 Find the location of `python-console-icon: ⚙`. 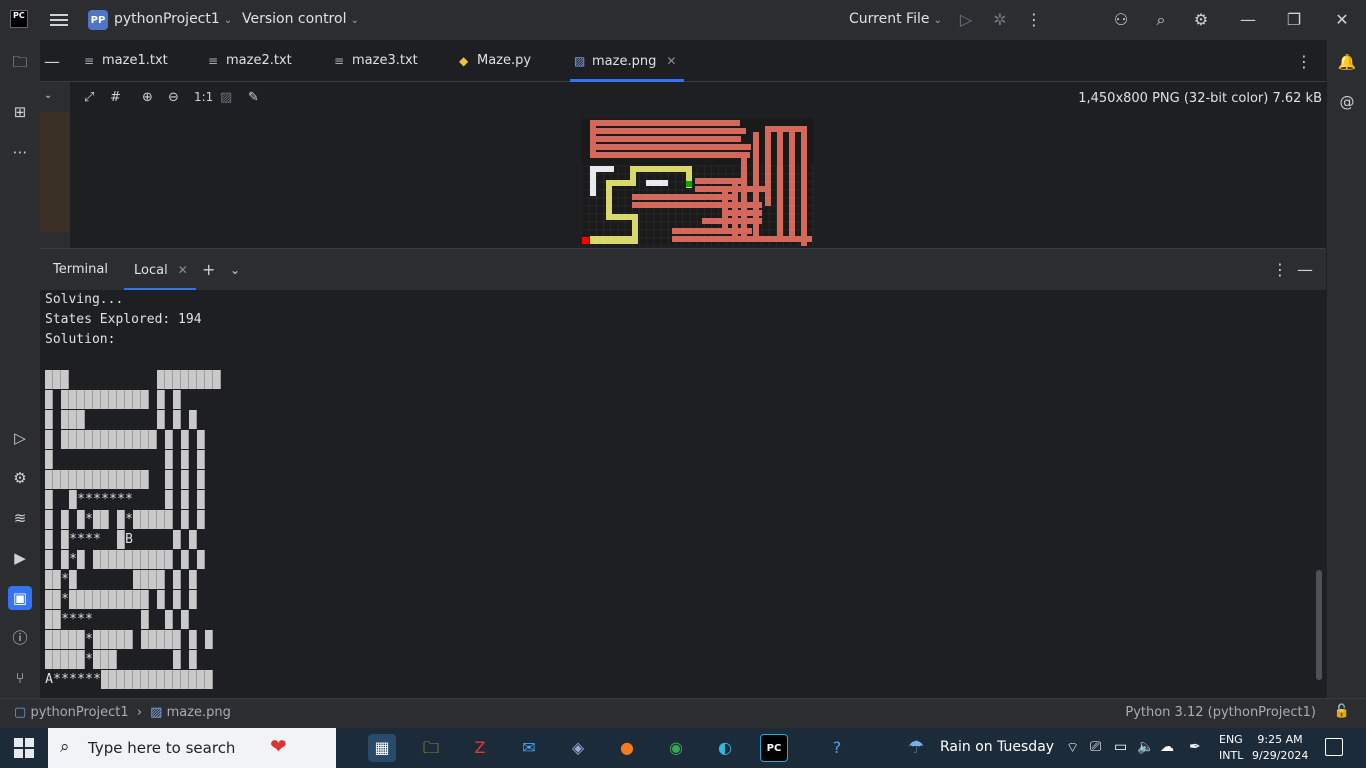

python-console-icon: ⚙ is located at coordinates (20, 478).